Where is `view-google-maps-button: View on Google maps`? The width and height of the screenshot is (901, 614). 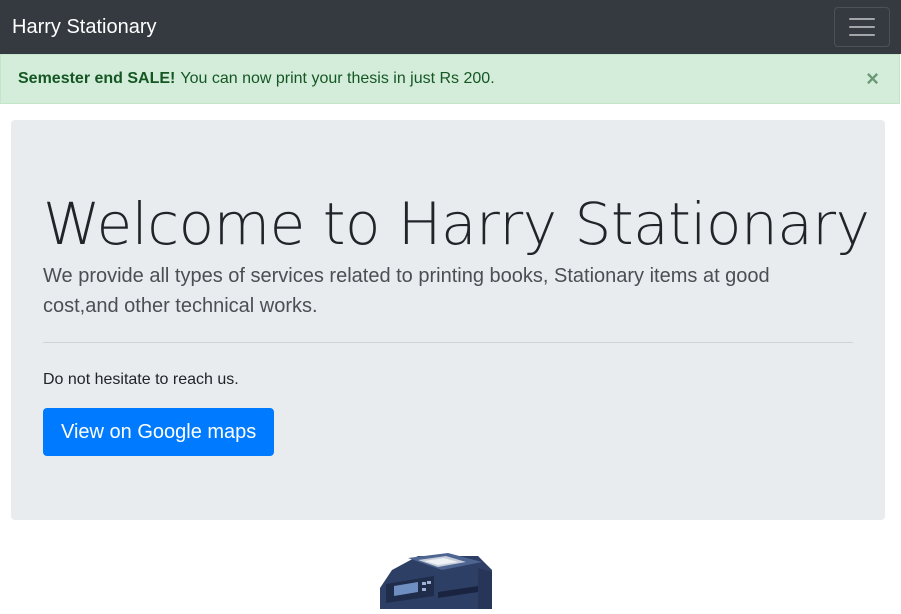 view-google-maps-button: View on Google maps is located at coordinates (159, 432).